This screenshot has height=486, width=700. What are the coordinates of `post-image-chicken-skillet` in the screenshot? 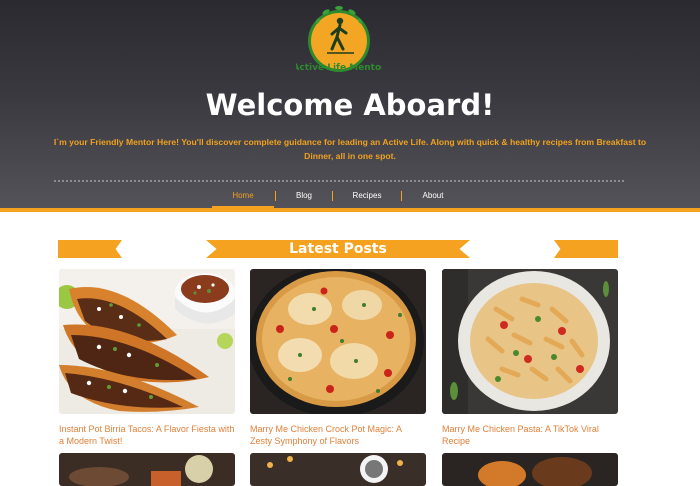 It's located at (338, 341).